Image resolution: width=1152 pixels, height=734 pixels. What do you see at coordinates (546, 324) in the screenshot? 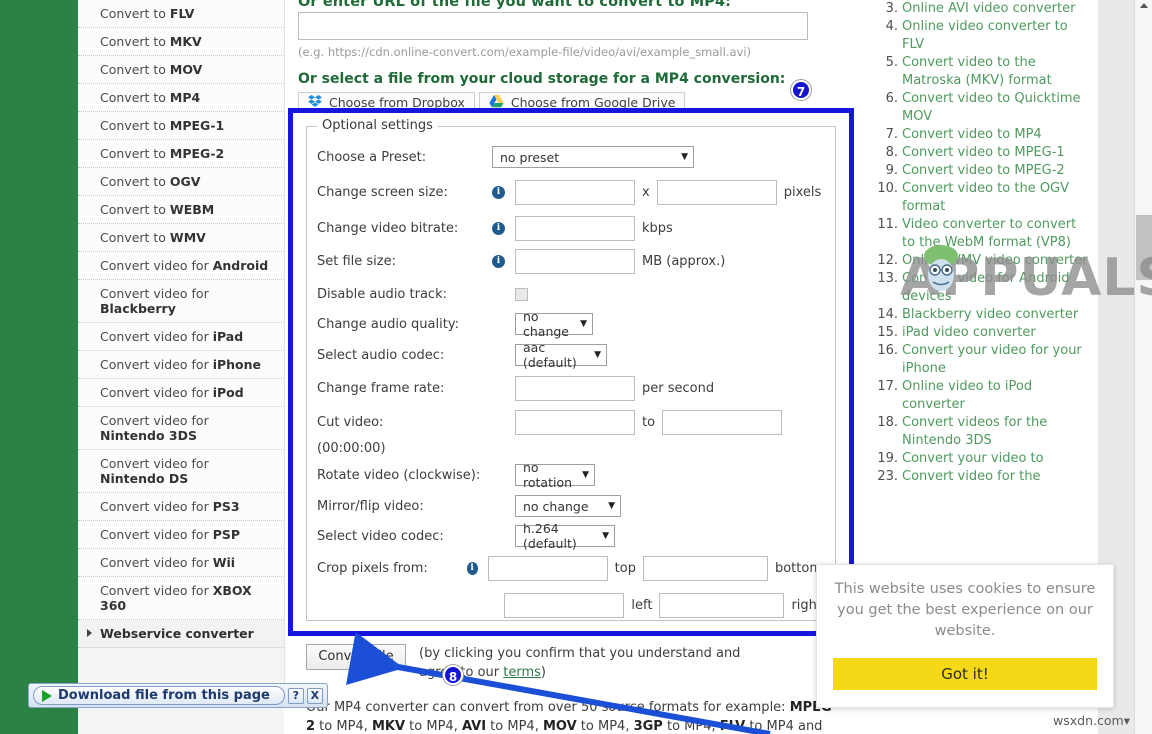
I see `audio-quality-value: no change` at bounding box center [546, 324].